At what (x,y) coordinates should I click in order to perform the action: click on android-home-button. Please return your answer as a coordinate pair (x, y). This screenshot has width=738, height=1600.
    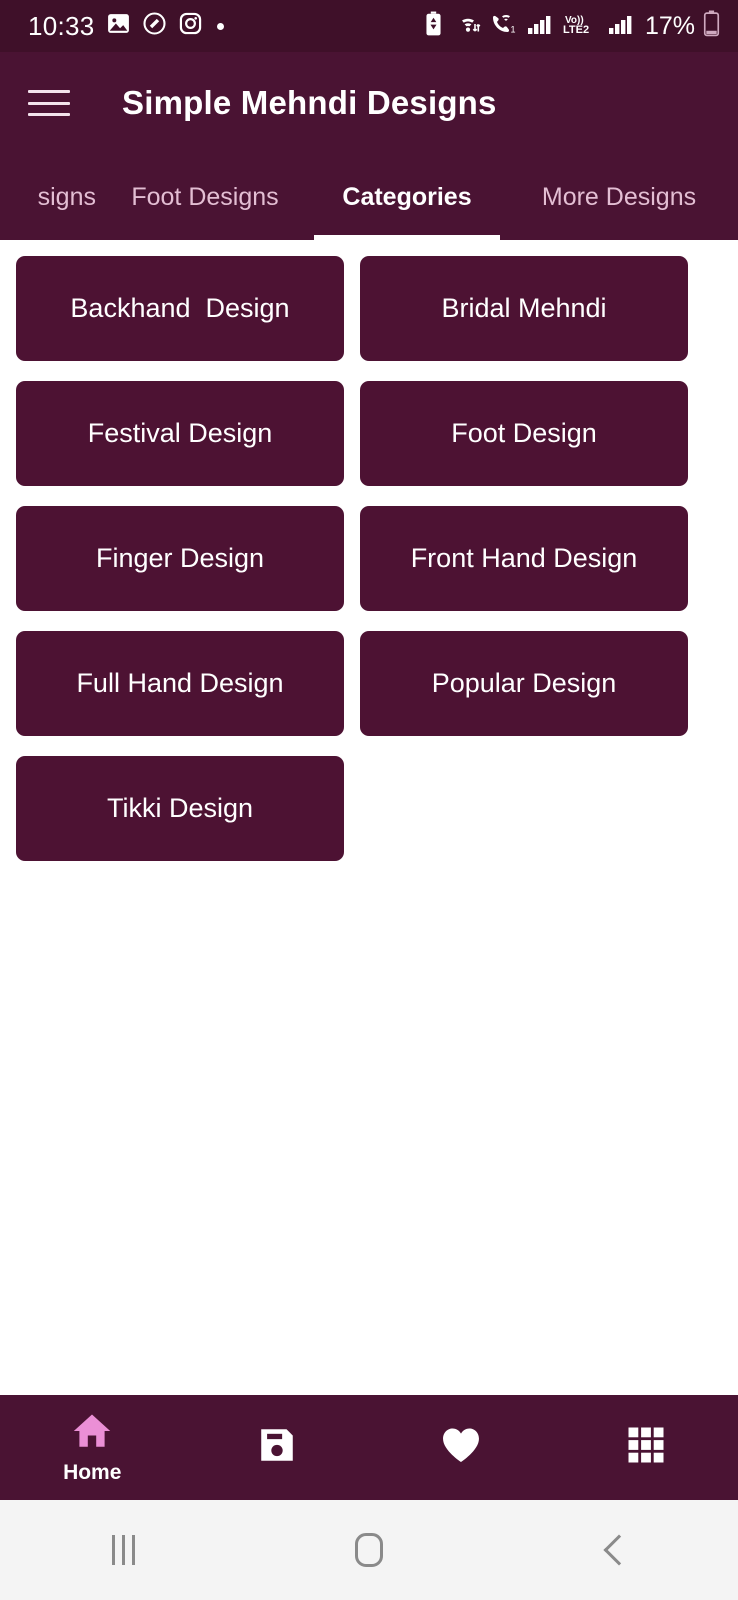
    Looking at the image, I should click on (369, 1550).